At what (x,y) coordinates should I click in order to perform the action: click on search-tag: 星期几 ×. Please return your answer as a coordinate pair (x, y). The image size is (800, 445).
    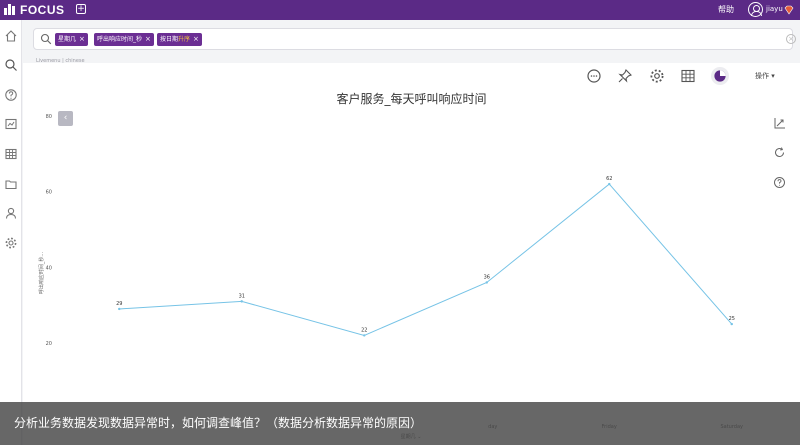
    Looking at the image, I should click on (71, 39).